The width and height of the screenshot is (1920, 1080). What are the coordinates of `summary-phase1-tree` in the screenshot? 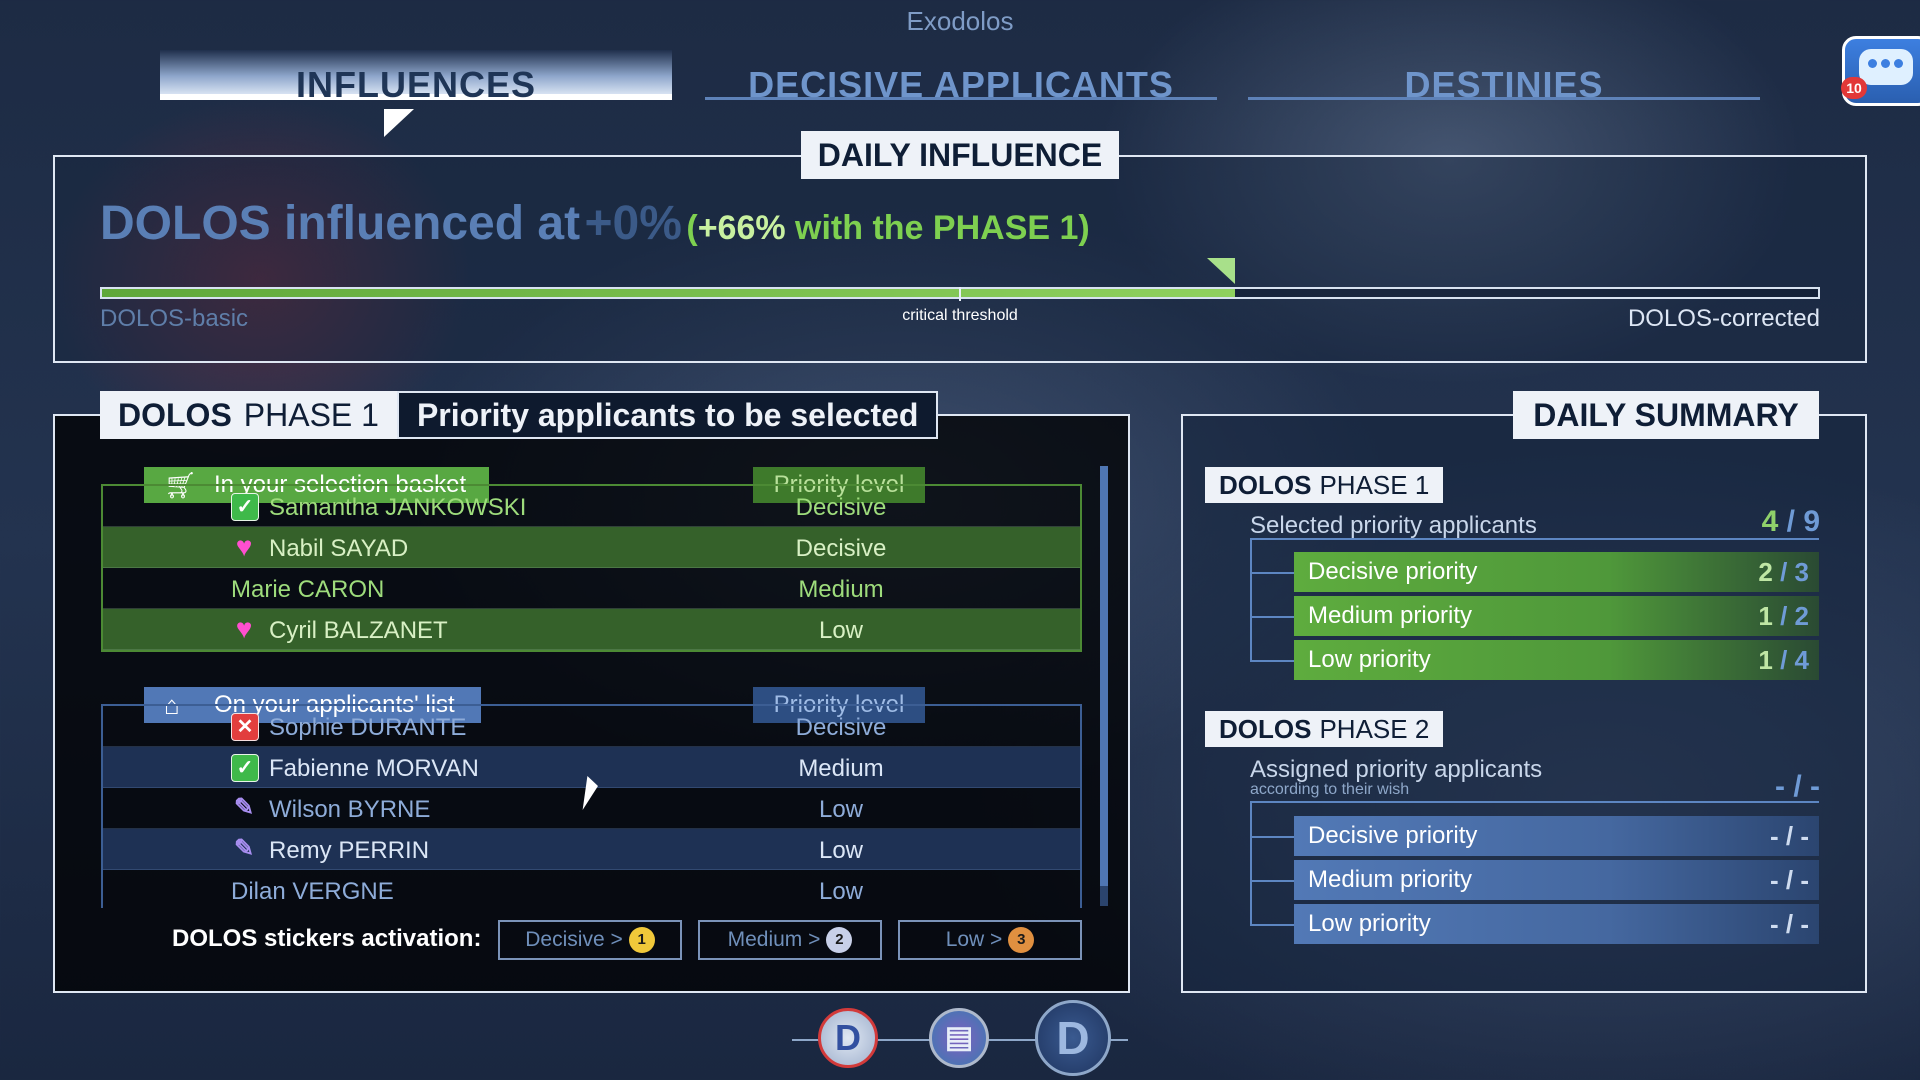 It's located at (1251, 601).